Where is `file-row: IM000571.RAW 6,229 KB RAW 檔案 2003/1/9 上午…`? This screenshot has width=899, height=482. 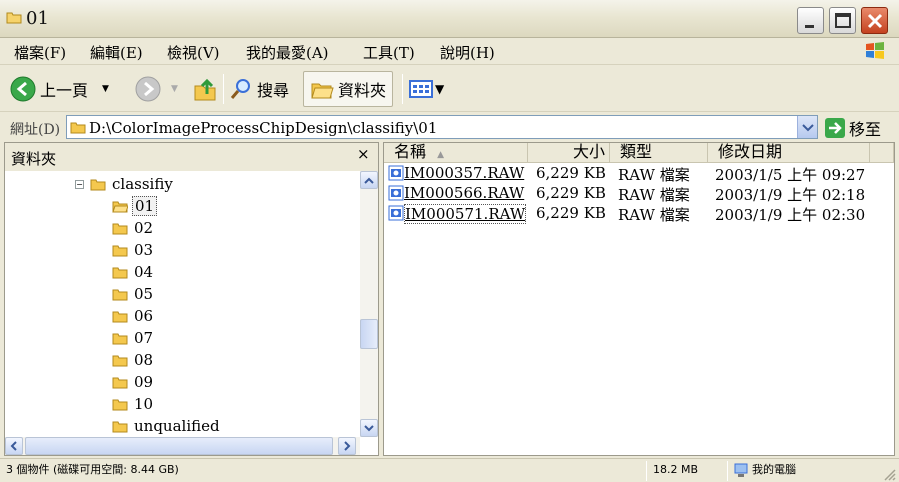
file-row: IM000571.RAW 6,229 KB RAW 檔案 2003/1/9 上午… is located at coordinates (639, 213).